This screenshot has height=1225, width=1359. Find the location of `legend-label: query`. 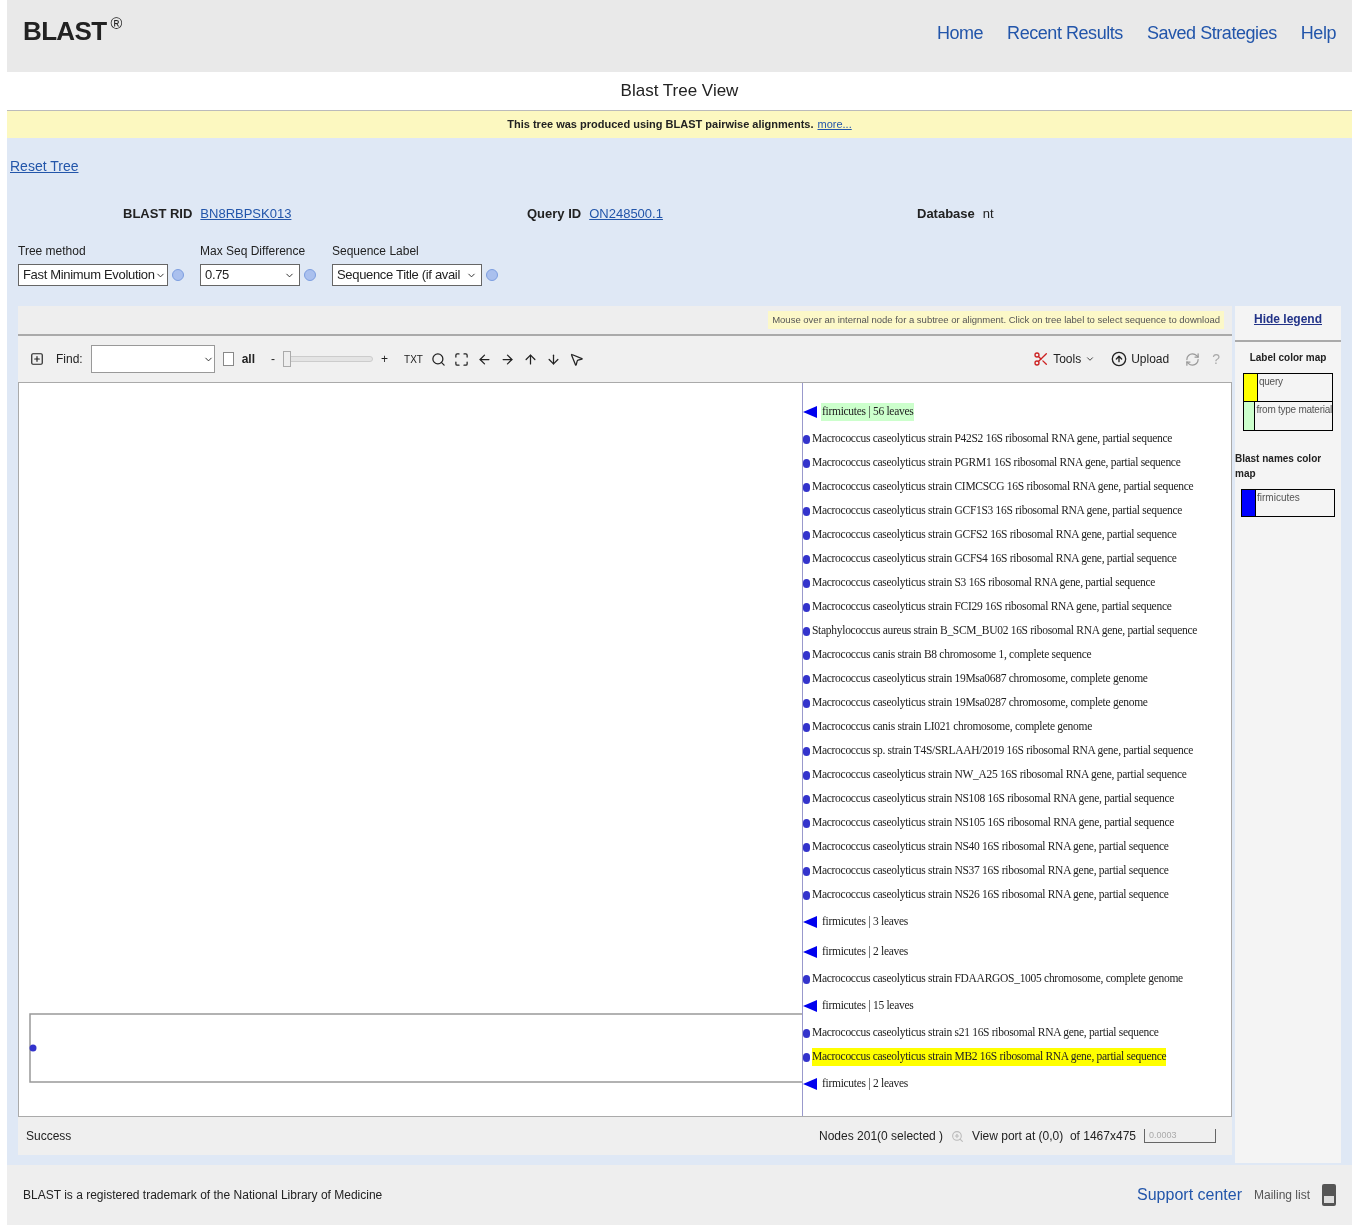

legend-label: query is located at coordinates (1270, 382).